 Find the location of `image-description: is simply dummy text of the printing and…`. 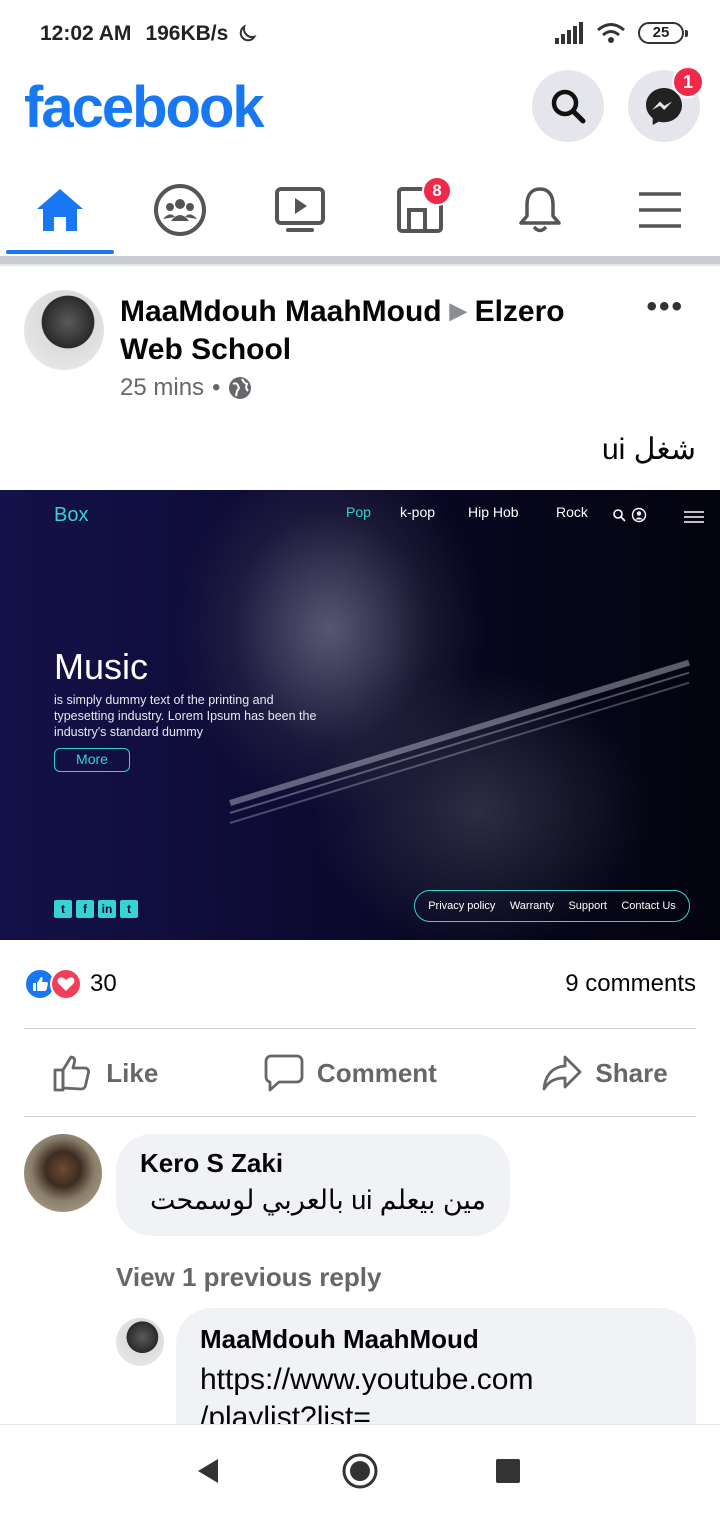

image-description: is simply dummy text of the printing and… is located at coordinates (185, 716).